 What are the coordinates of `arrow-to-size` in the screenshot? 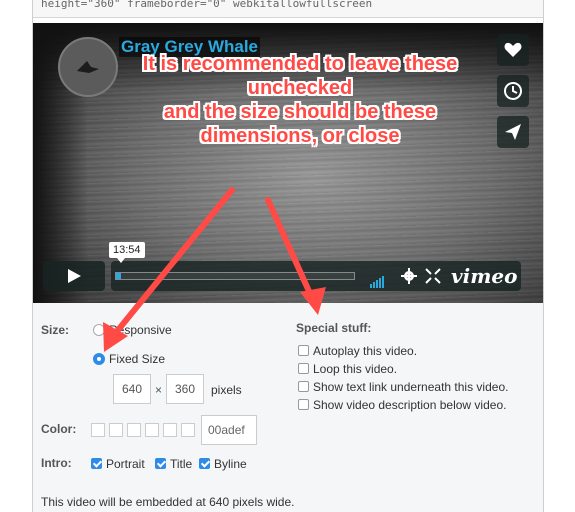 It's located at (173, 262).